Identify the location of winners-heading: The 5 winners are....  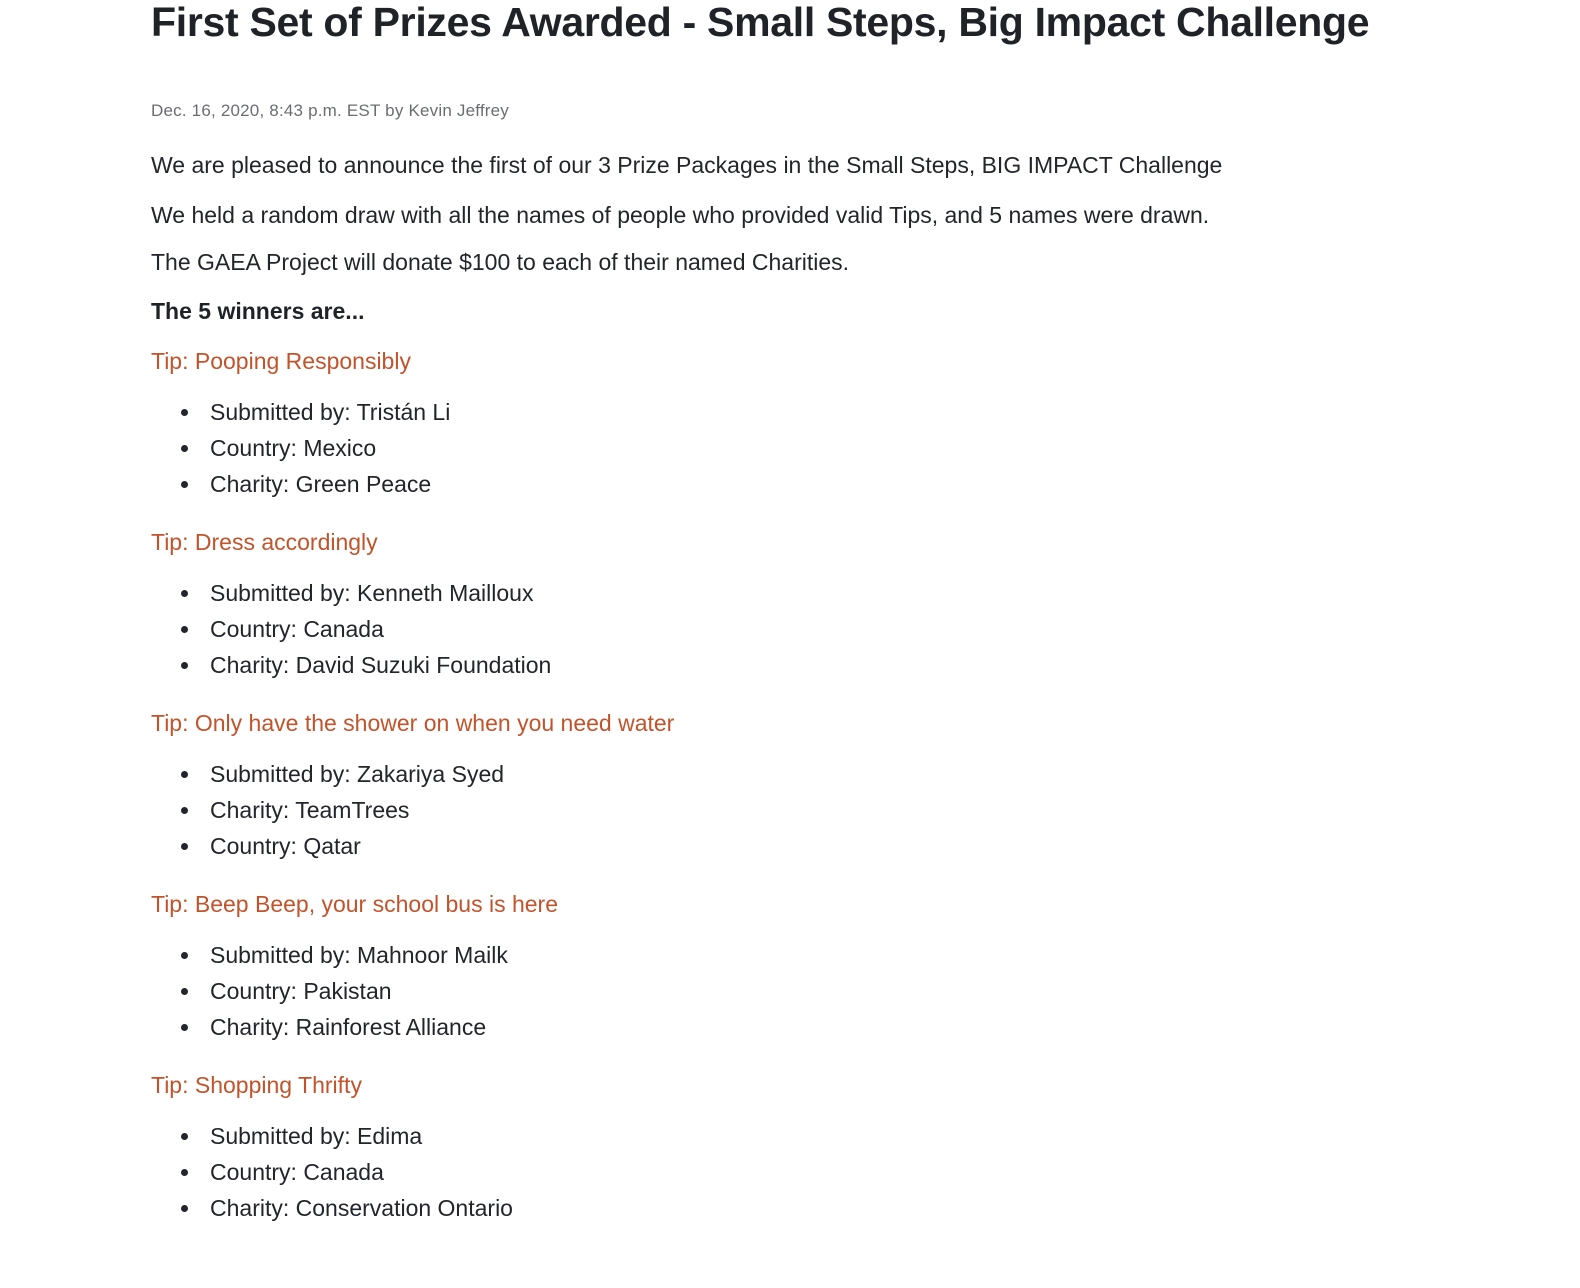
(258, 311).